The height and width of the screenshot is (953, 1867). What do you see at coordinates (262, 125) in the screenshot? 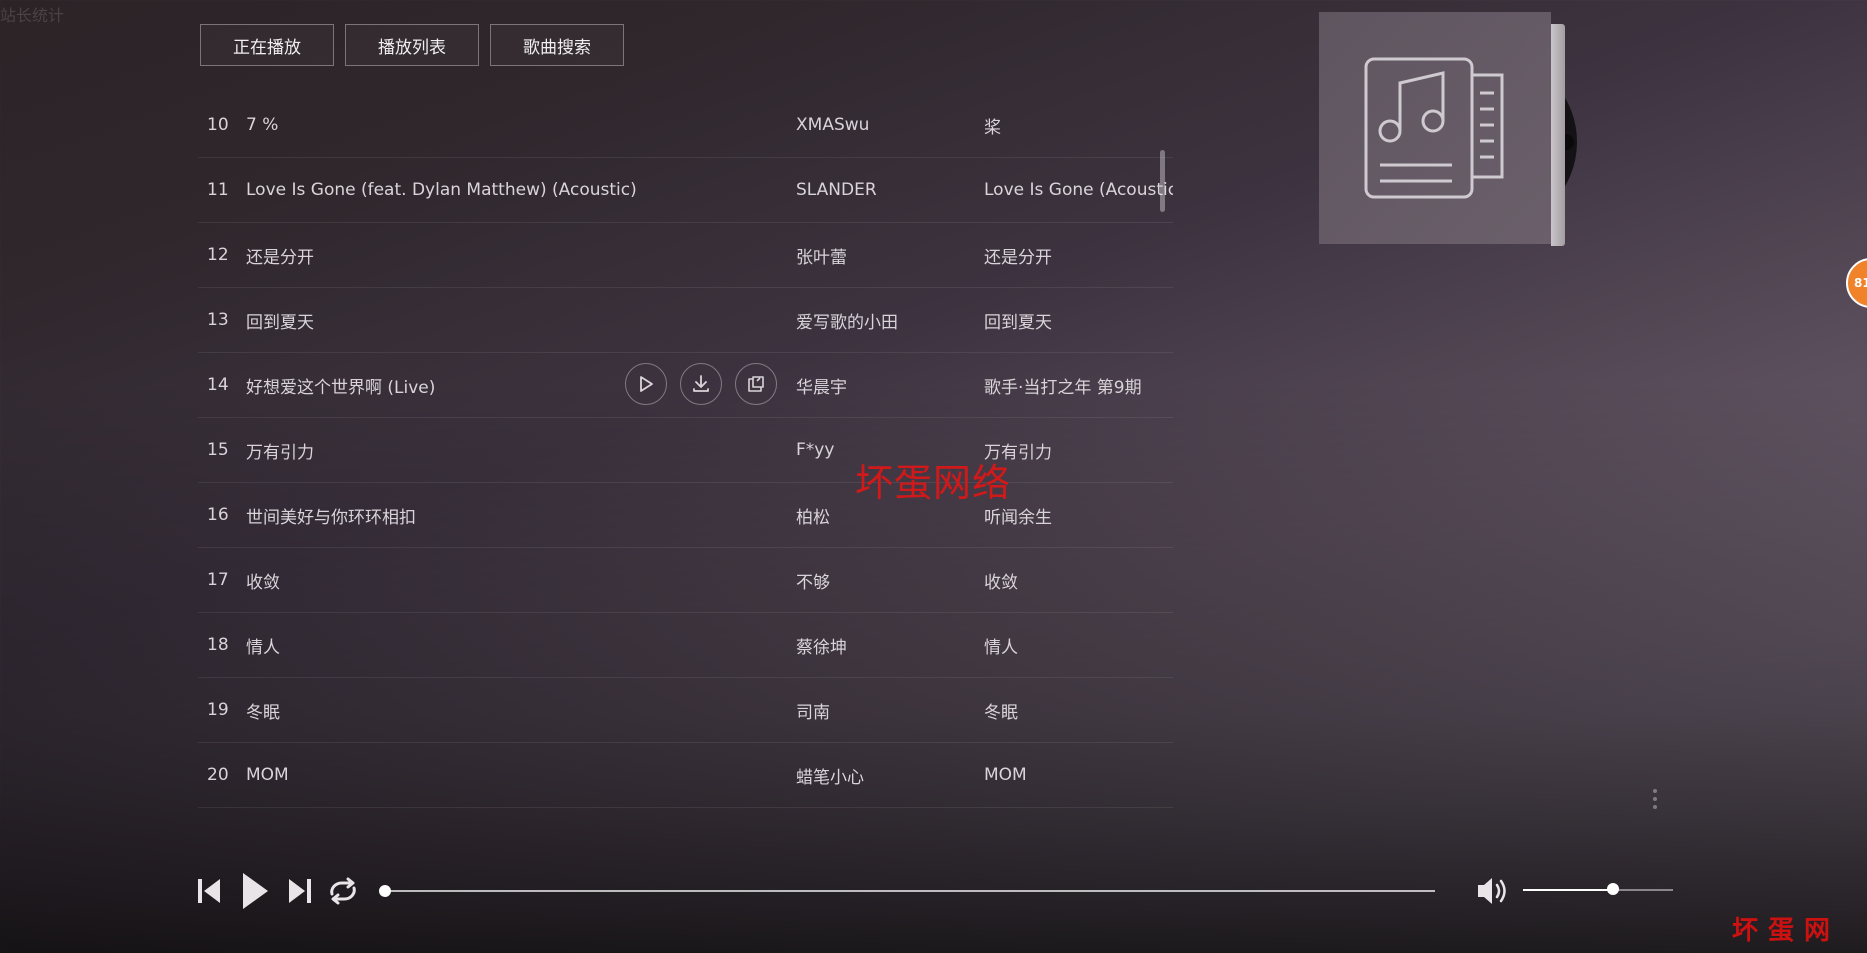
I see `song-title: 7 %` at bounding box center [262, 125].